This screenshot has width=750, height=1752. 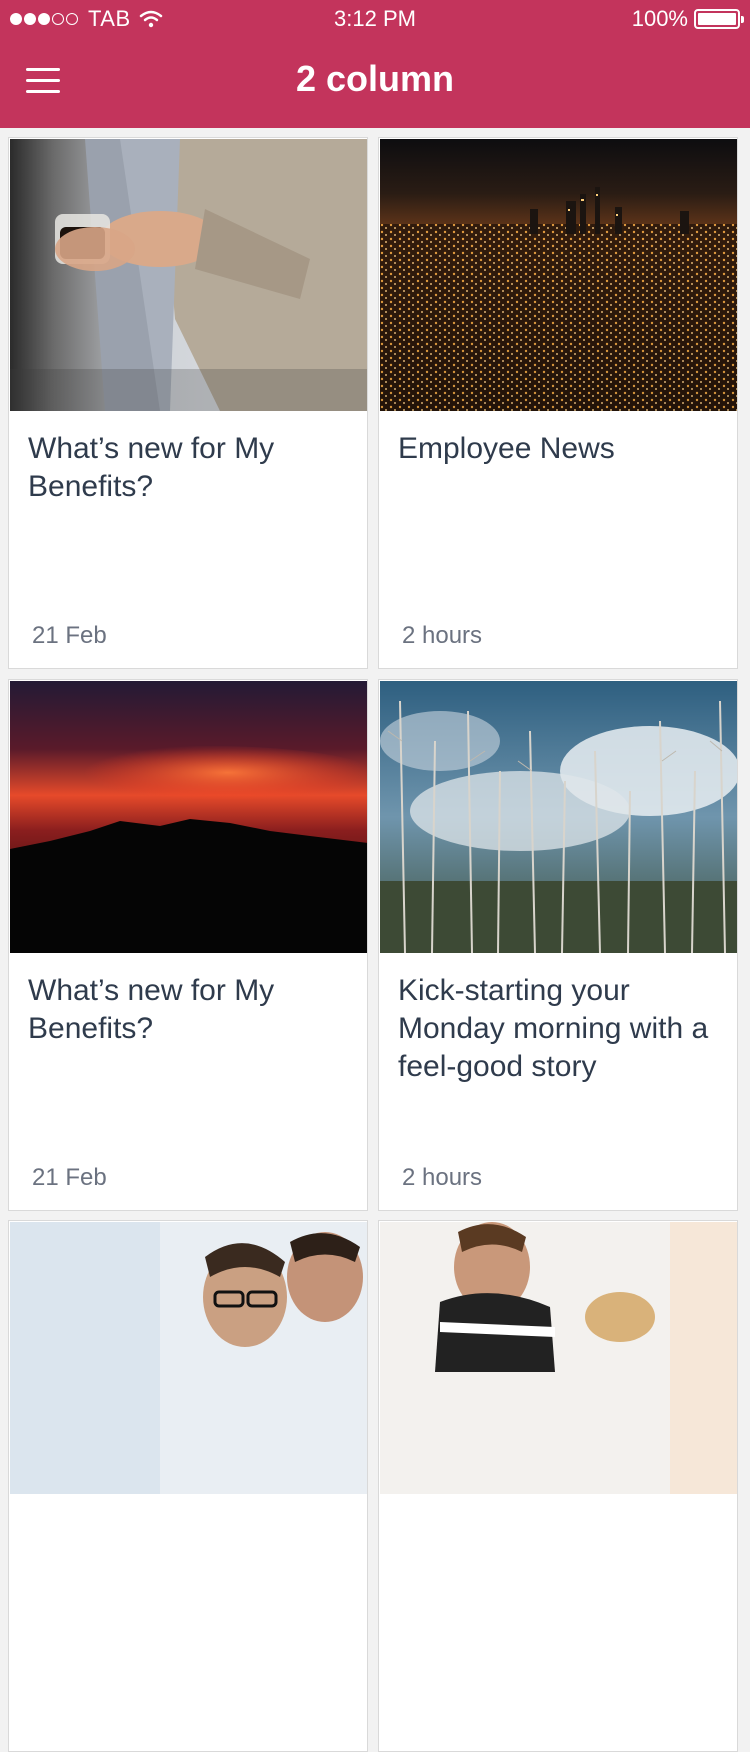 I want to click on status-bar: TAB 3:12 PM 100%, so click(x=375, y=20).